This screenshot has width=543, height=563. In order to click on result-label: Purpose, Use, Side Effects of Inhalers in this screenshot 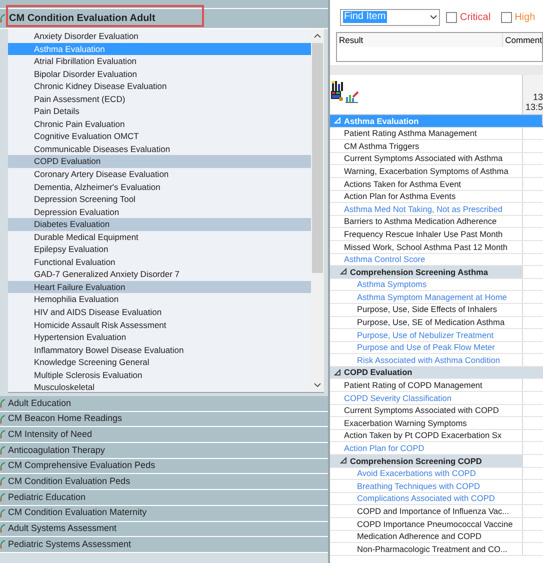, I will do `click(427, 309)`.